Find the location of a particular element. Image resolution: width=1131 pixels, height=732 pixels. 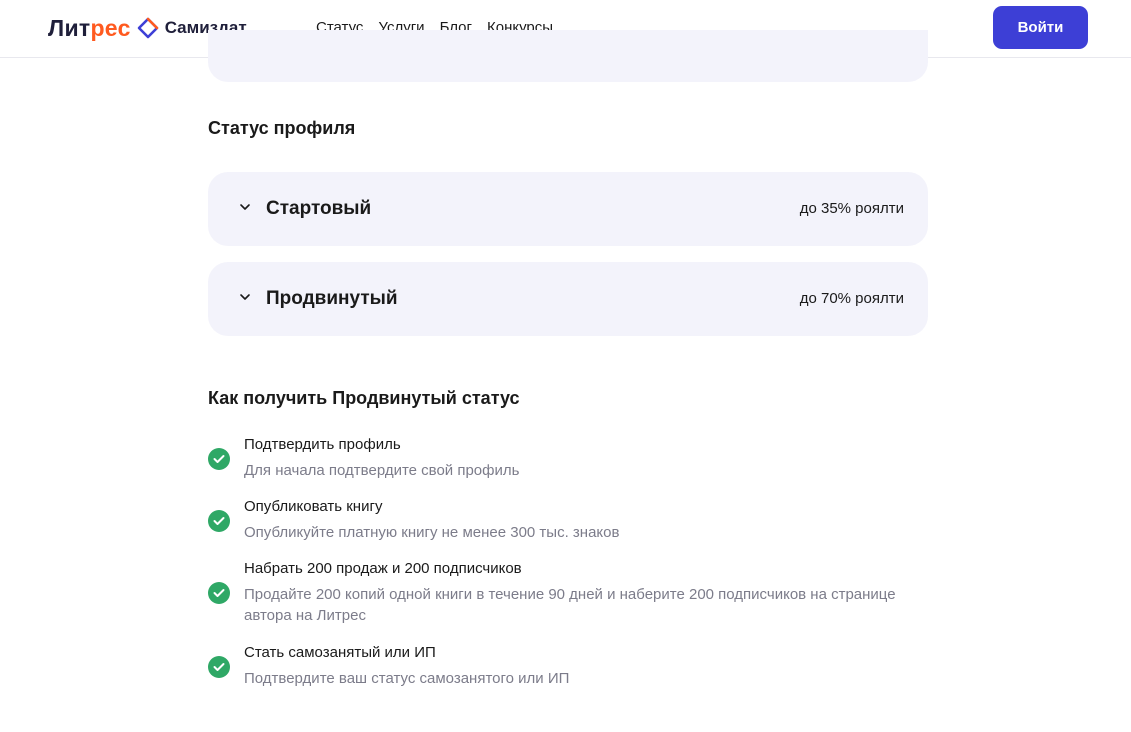

step-title: Набрать 200 продаж и 200 подписчиков is located at coordinates (383, 568).